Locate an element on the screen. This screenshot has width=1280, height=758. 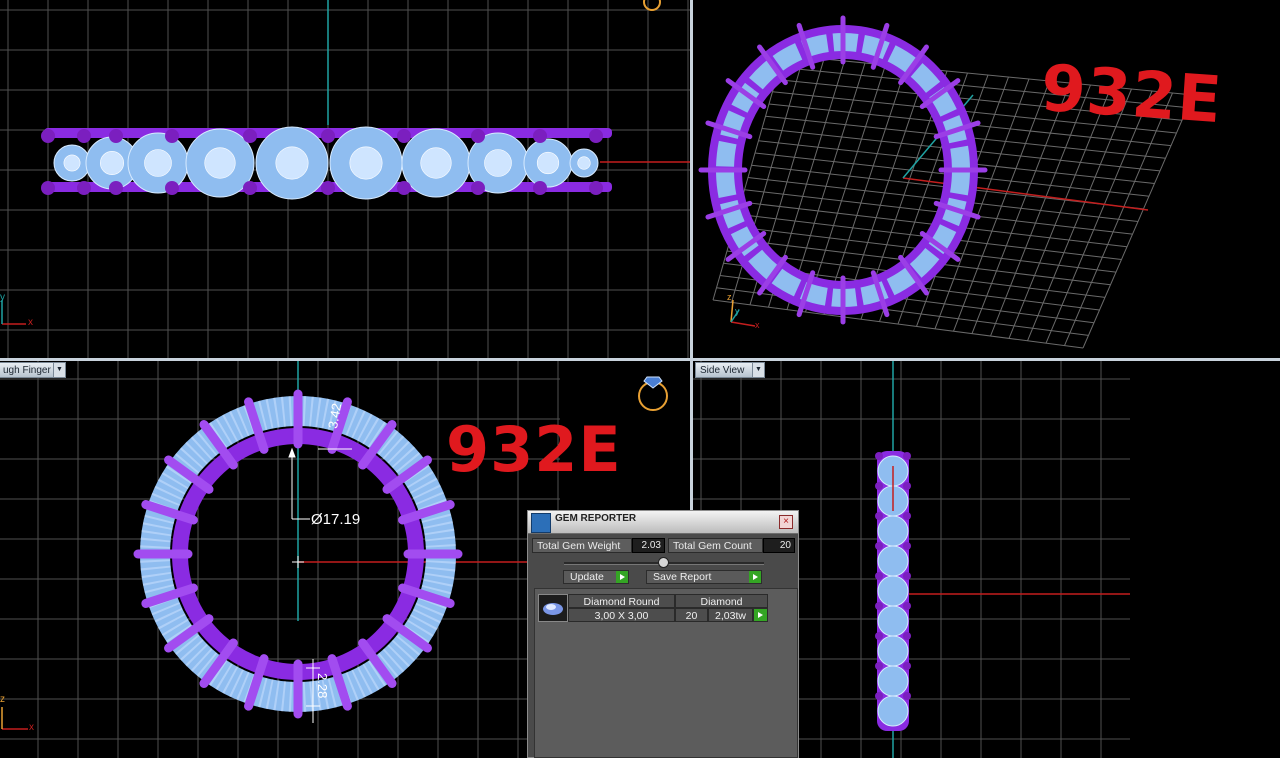
gem-size-cell: 3,00 X 3,00 is located at coordinates (621, 615).